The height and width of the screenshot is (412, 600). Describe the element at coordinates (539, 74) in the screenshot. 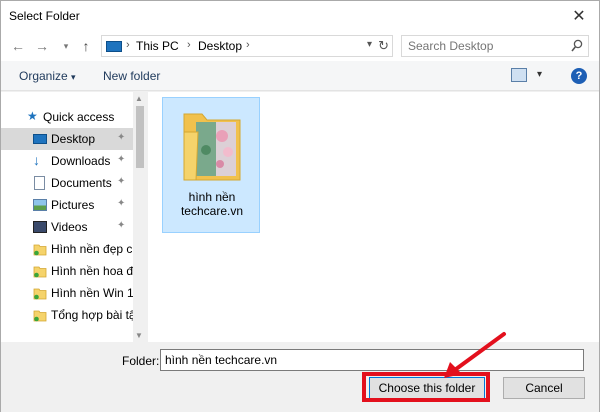

I see `view-options-chevron-icon: ▾` at that location.